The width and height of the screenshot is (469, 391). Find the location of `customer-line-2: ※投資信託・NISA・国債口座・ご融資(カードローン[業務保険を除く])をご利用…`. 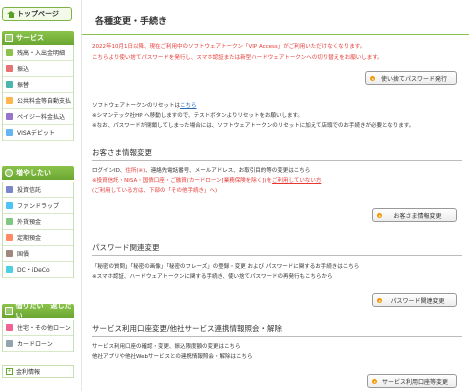

customer-line-2: ※投資信託・NISA・国債口座・ご融資(カードローン[業務保険を除く])をご利用… is located at coordinates (207, 181).